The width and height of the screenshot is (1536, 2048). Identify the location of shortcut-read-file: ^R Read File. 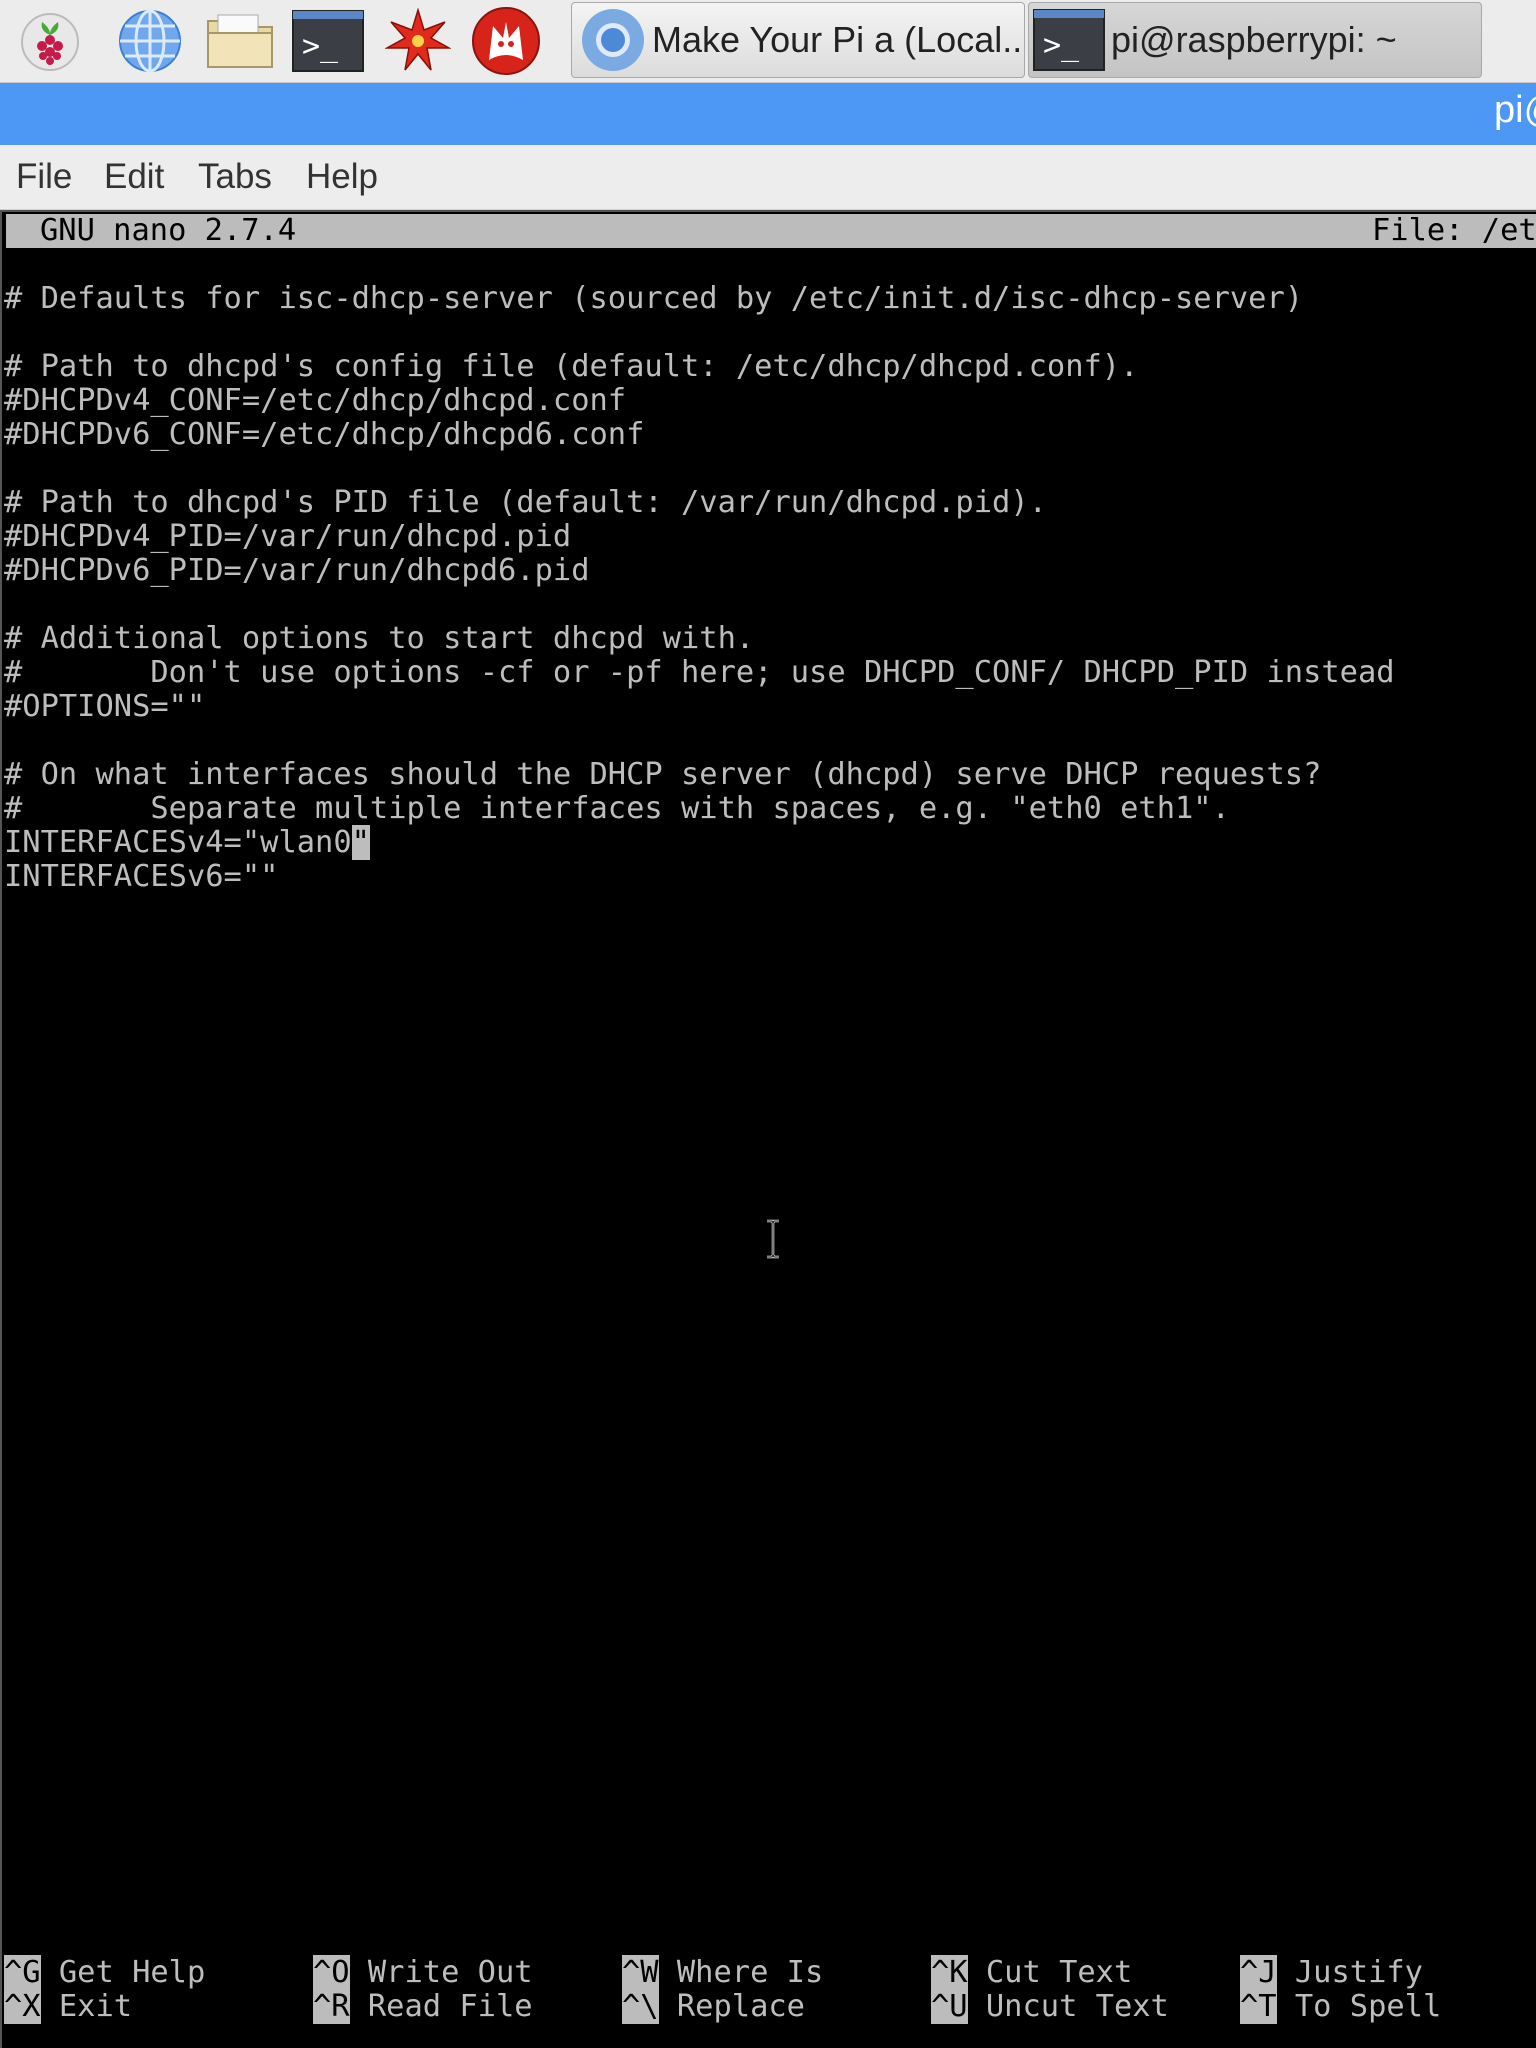
(423, 2006).